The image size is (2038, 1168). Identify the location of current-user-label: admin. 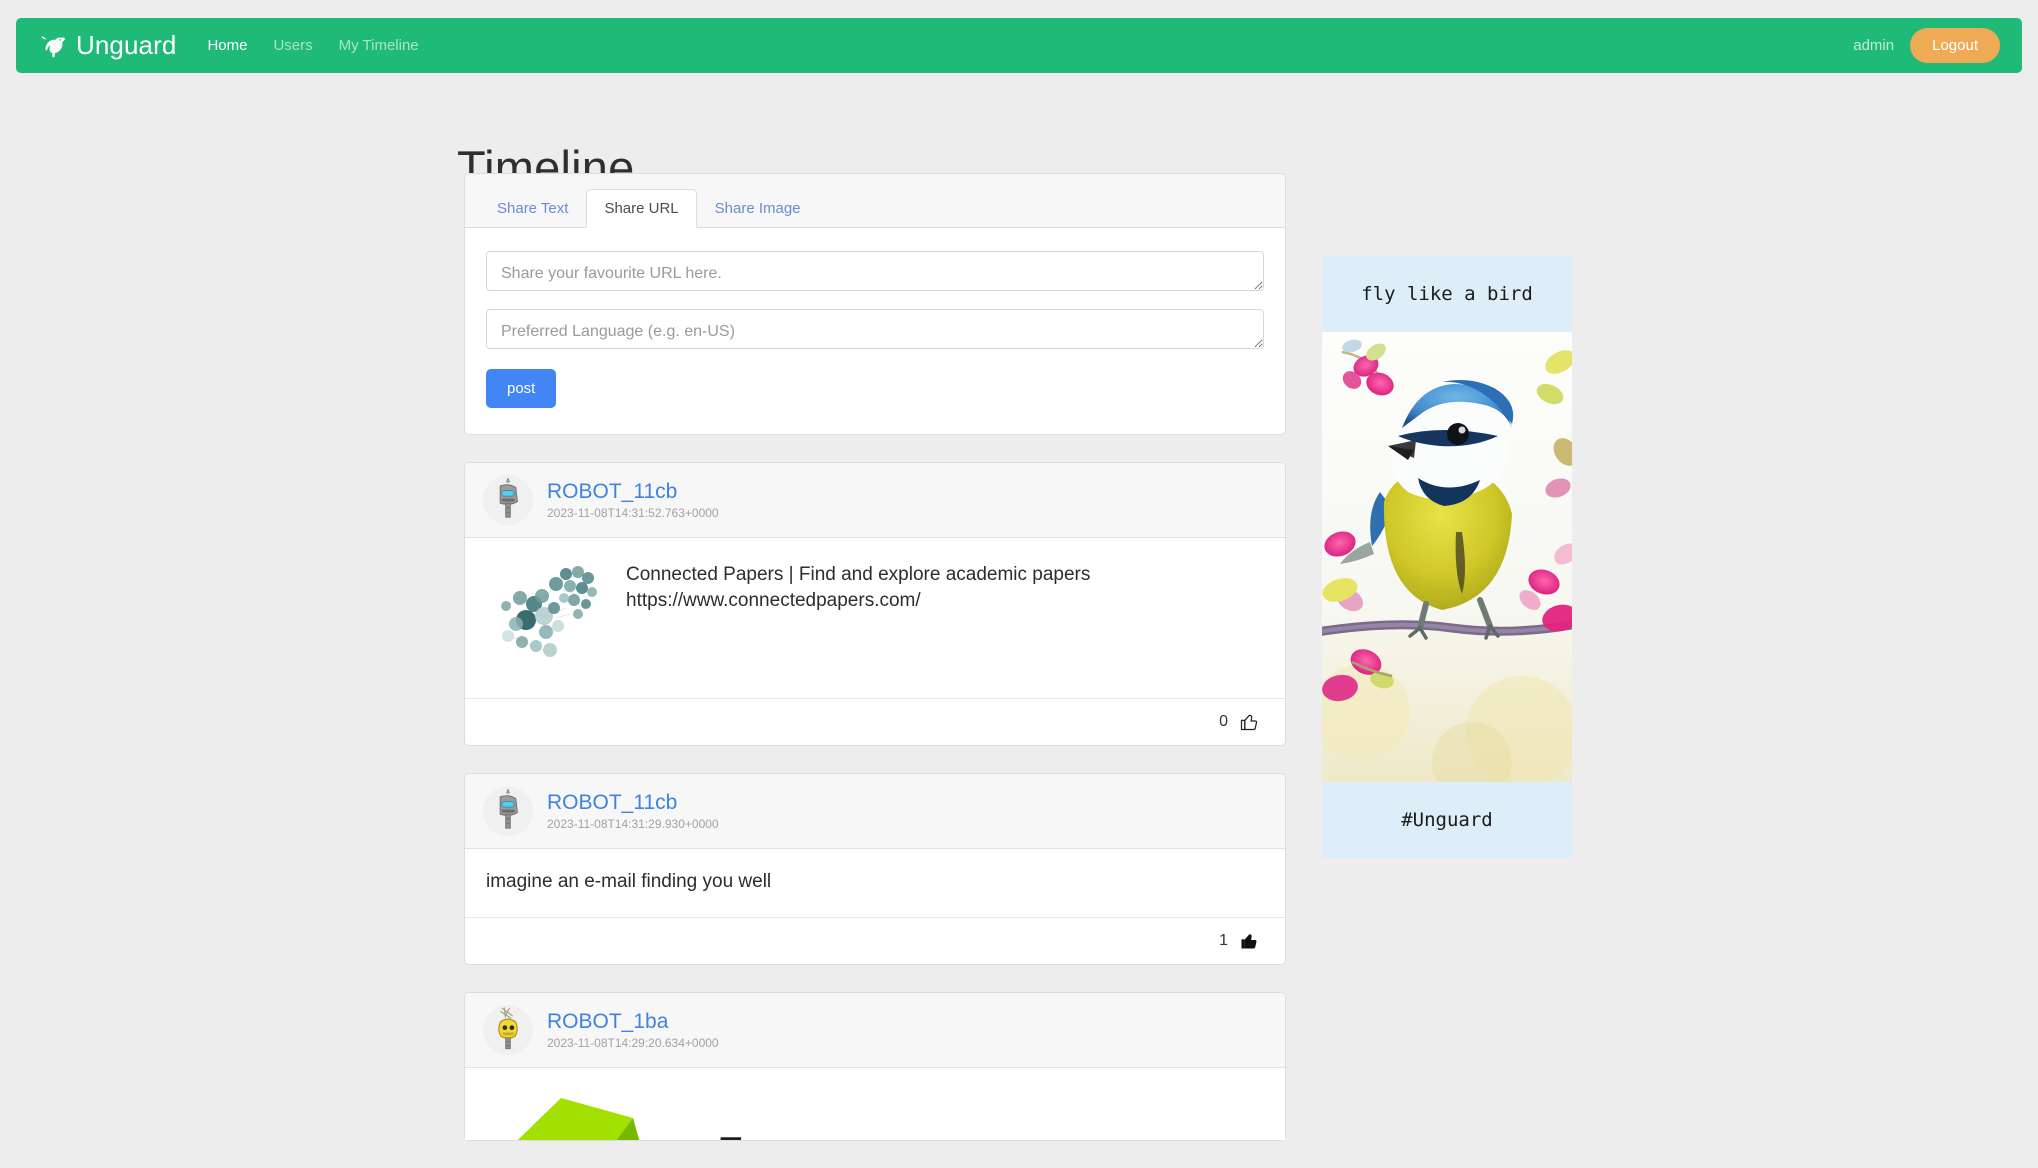
(1874, 45).